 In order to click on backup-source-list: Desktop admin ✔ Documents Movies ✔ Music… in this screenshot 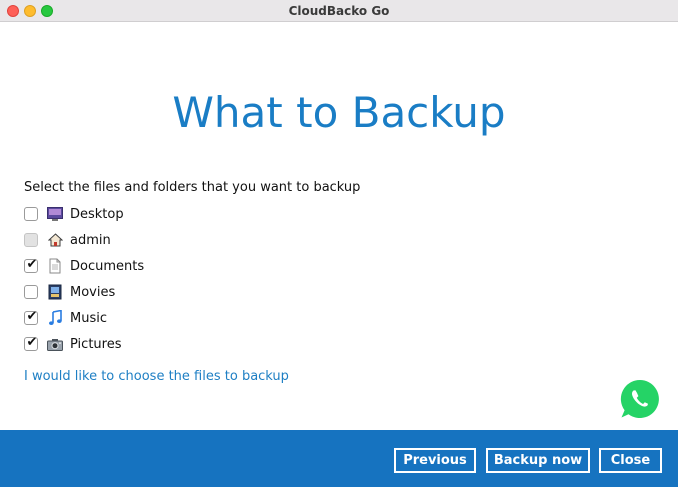, I will do `click(84, 279)`.